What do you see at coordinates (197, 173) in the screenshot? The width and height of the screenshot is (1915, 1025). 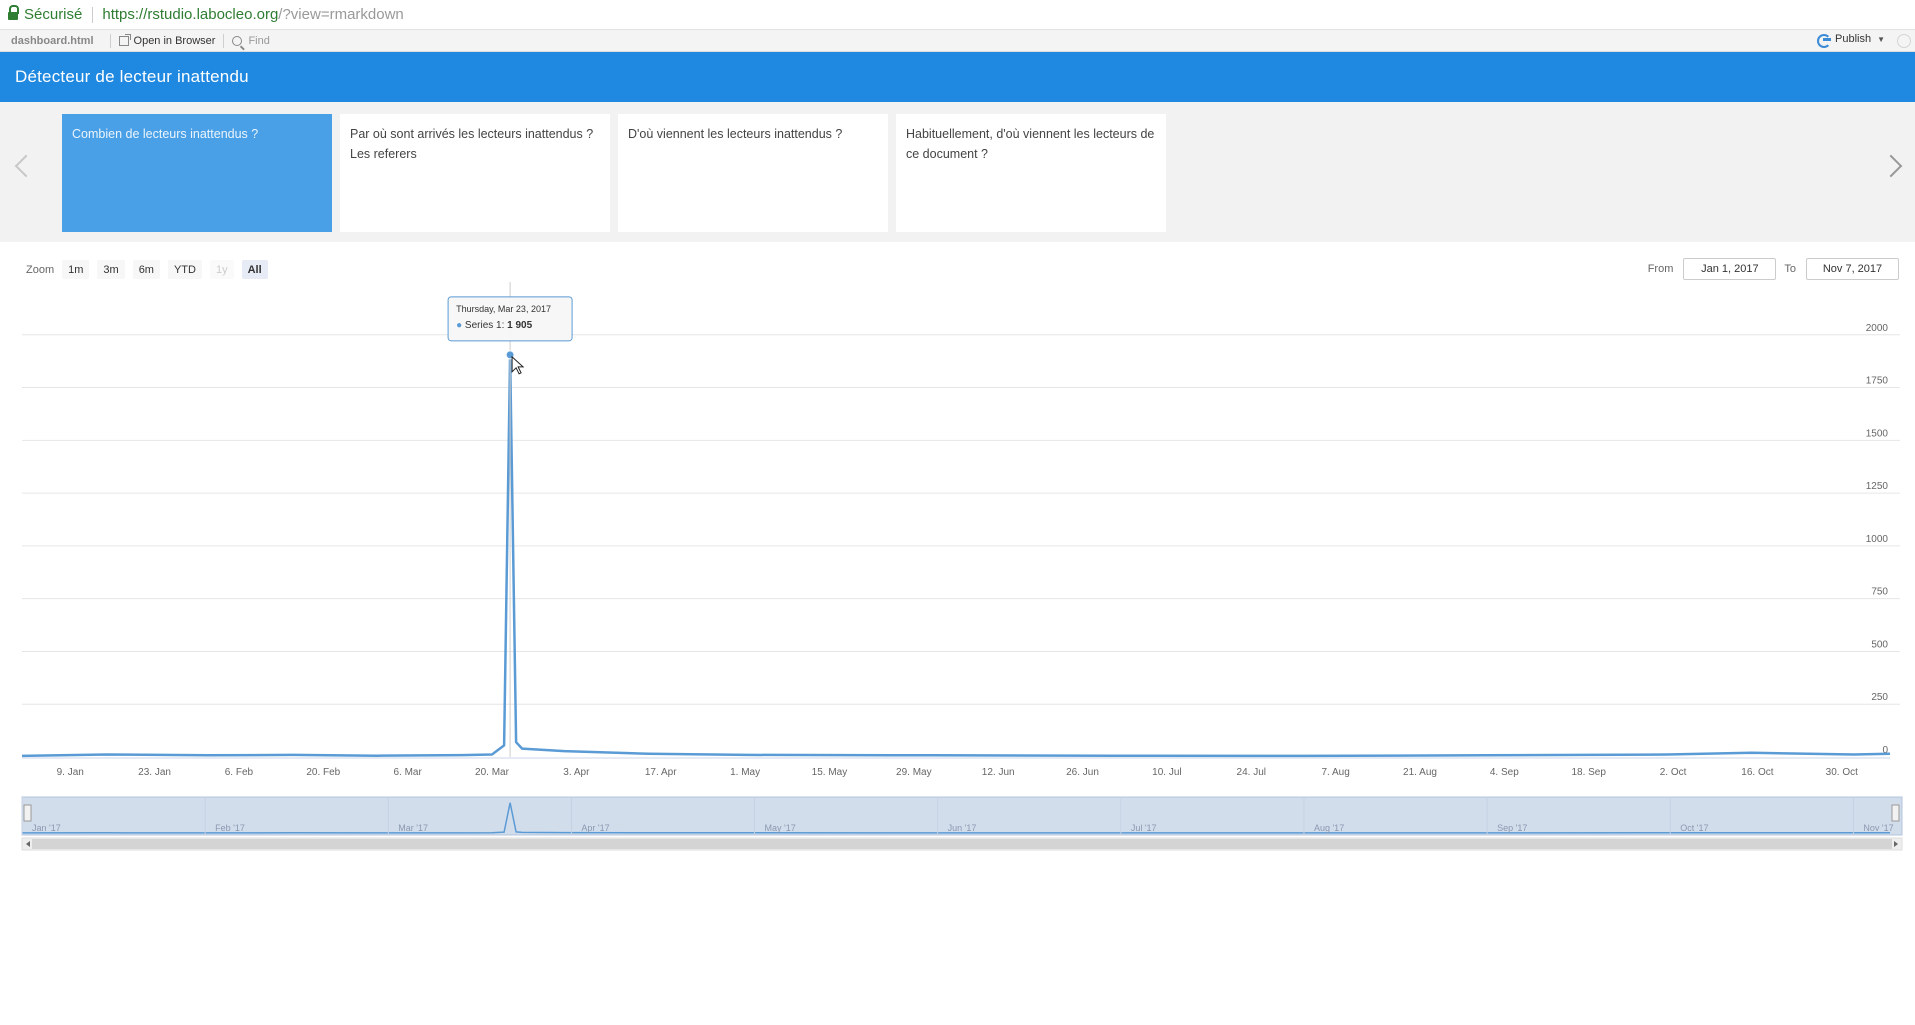 I see `story-card-1: Combien de lecteurs inattendus ?` at bounding box center [197, 173].